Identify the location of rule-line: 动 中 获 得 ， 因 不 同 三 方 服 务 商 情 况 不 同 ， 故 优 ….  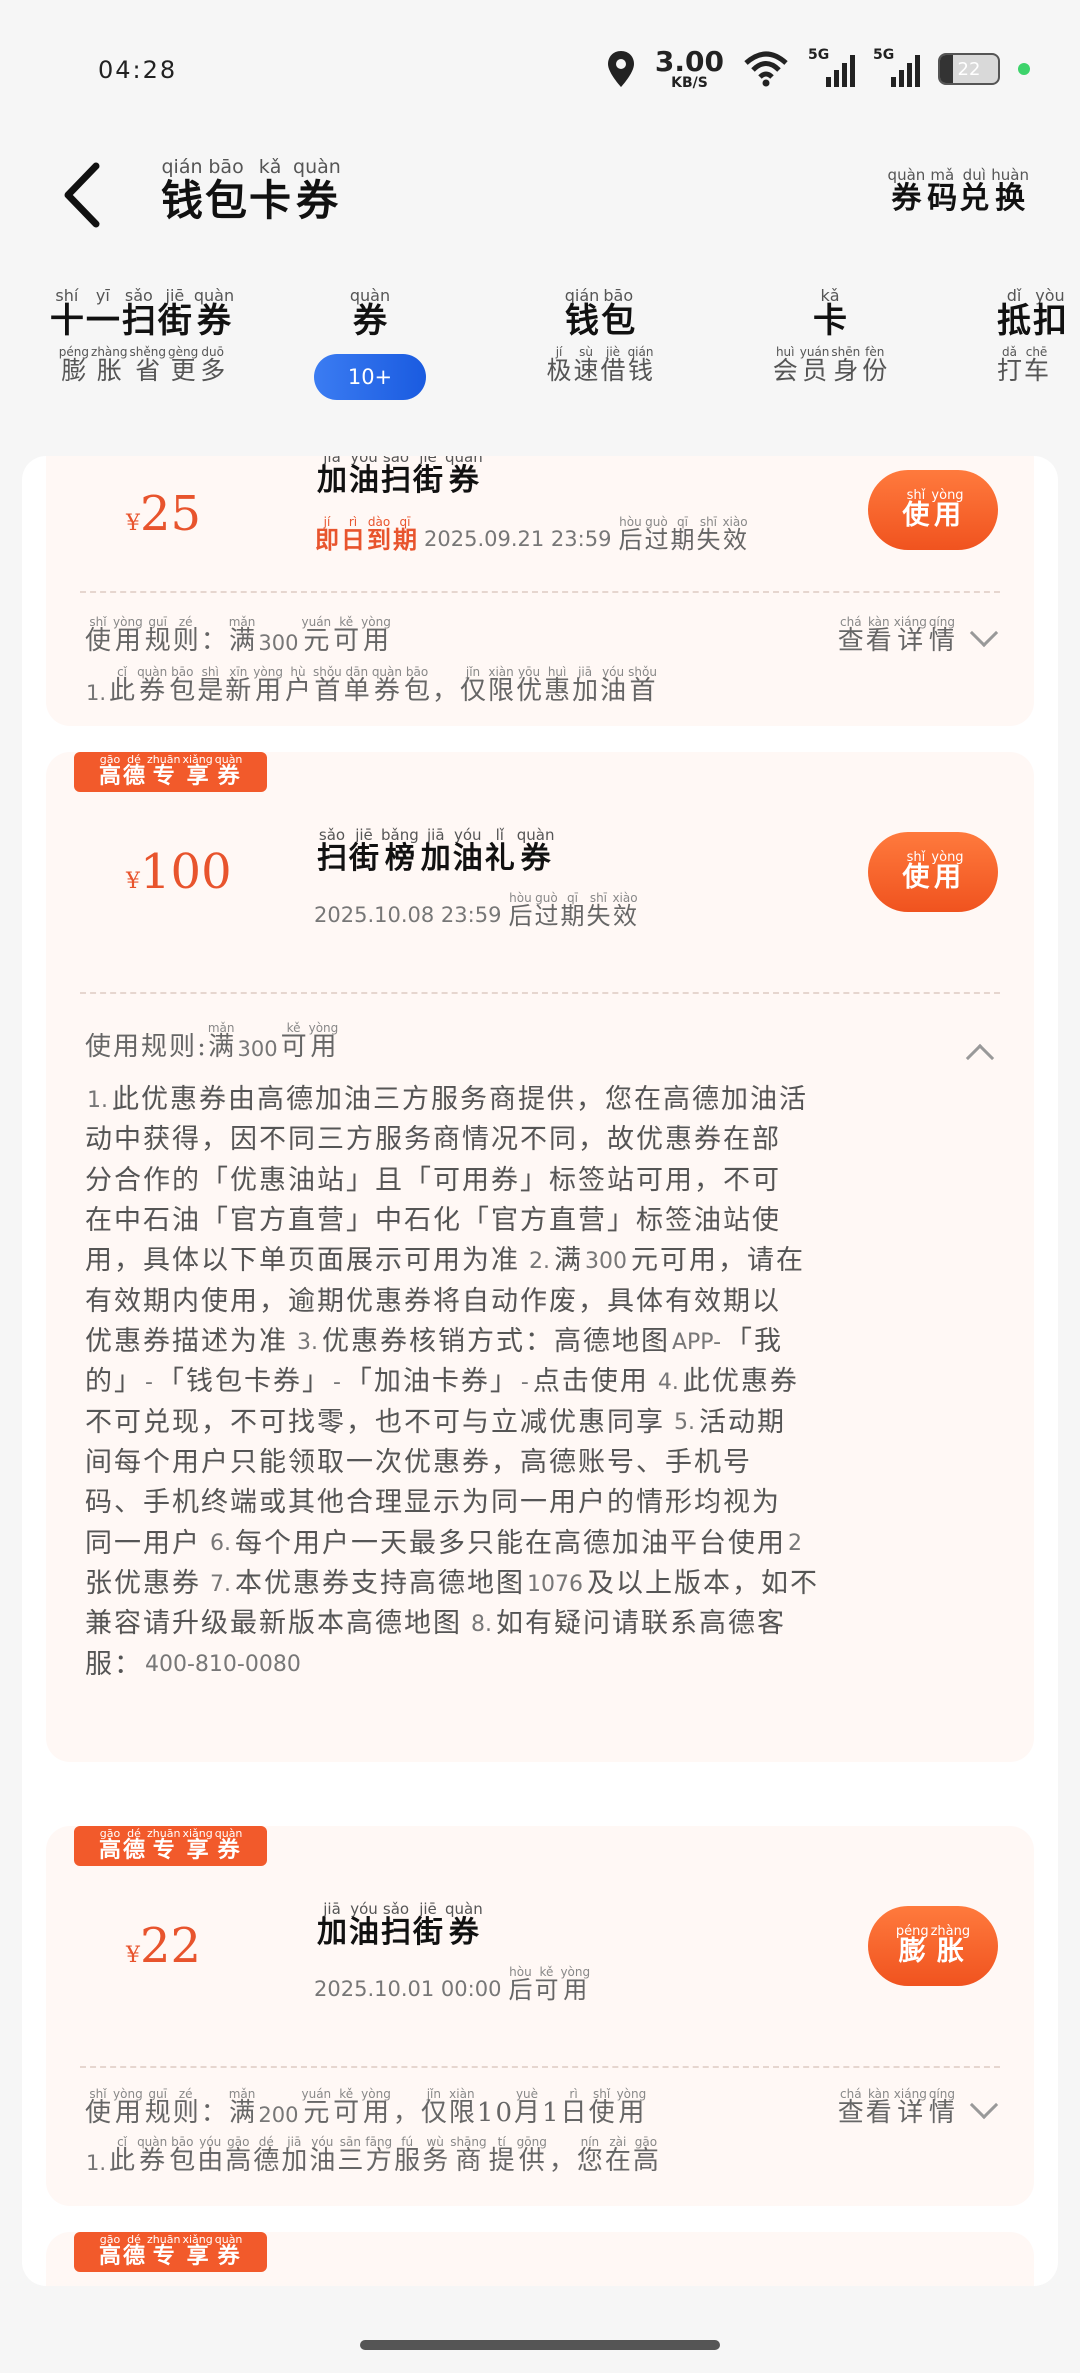
(432, 1140).